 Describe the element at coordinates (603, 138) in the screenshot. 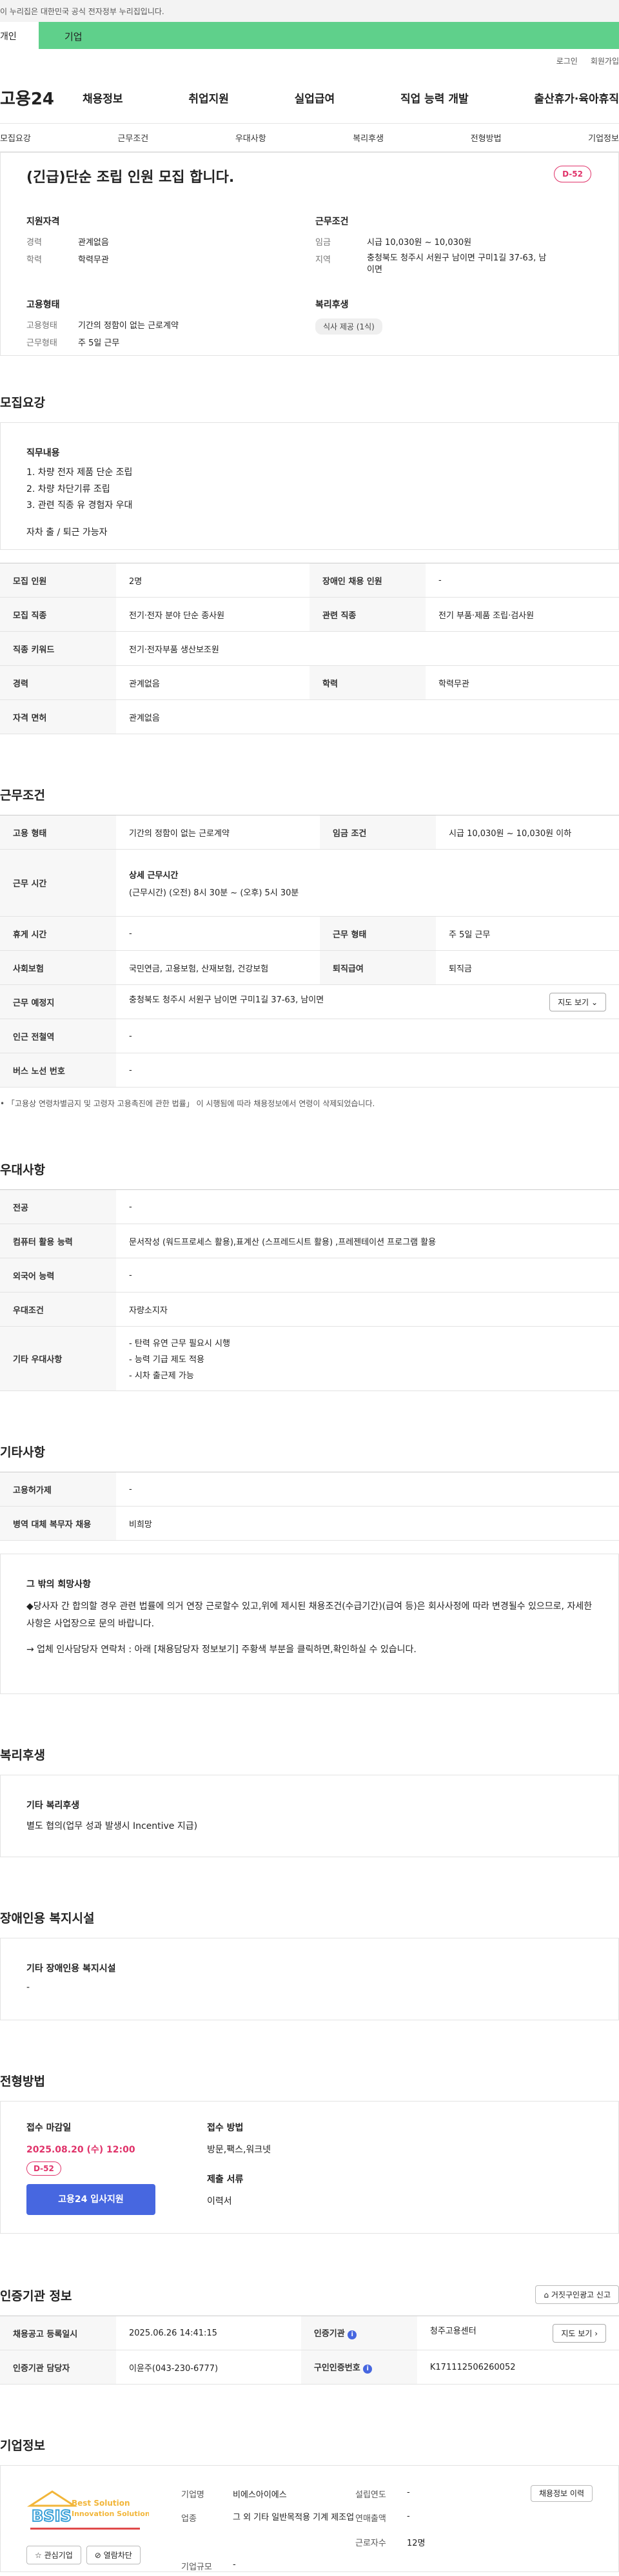

I see `subnav-company: 기업정보` at that location.